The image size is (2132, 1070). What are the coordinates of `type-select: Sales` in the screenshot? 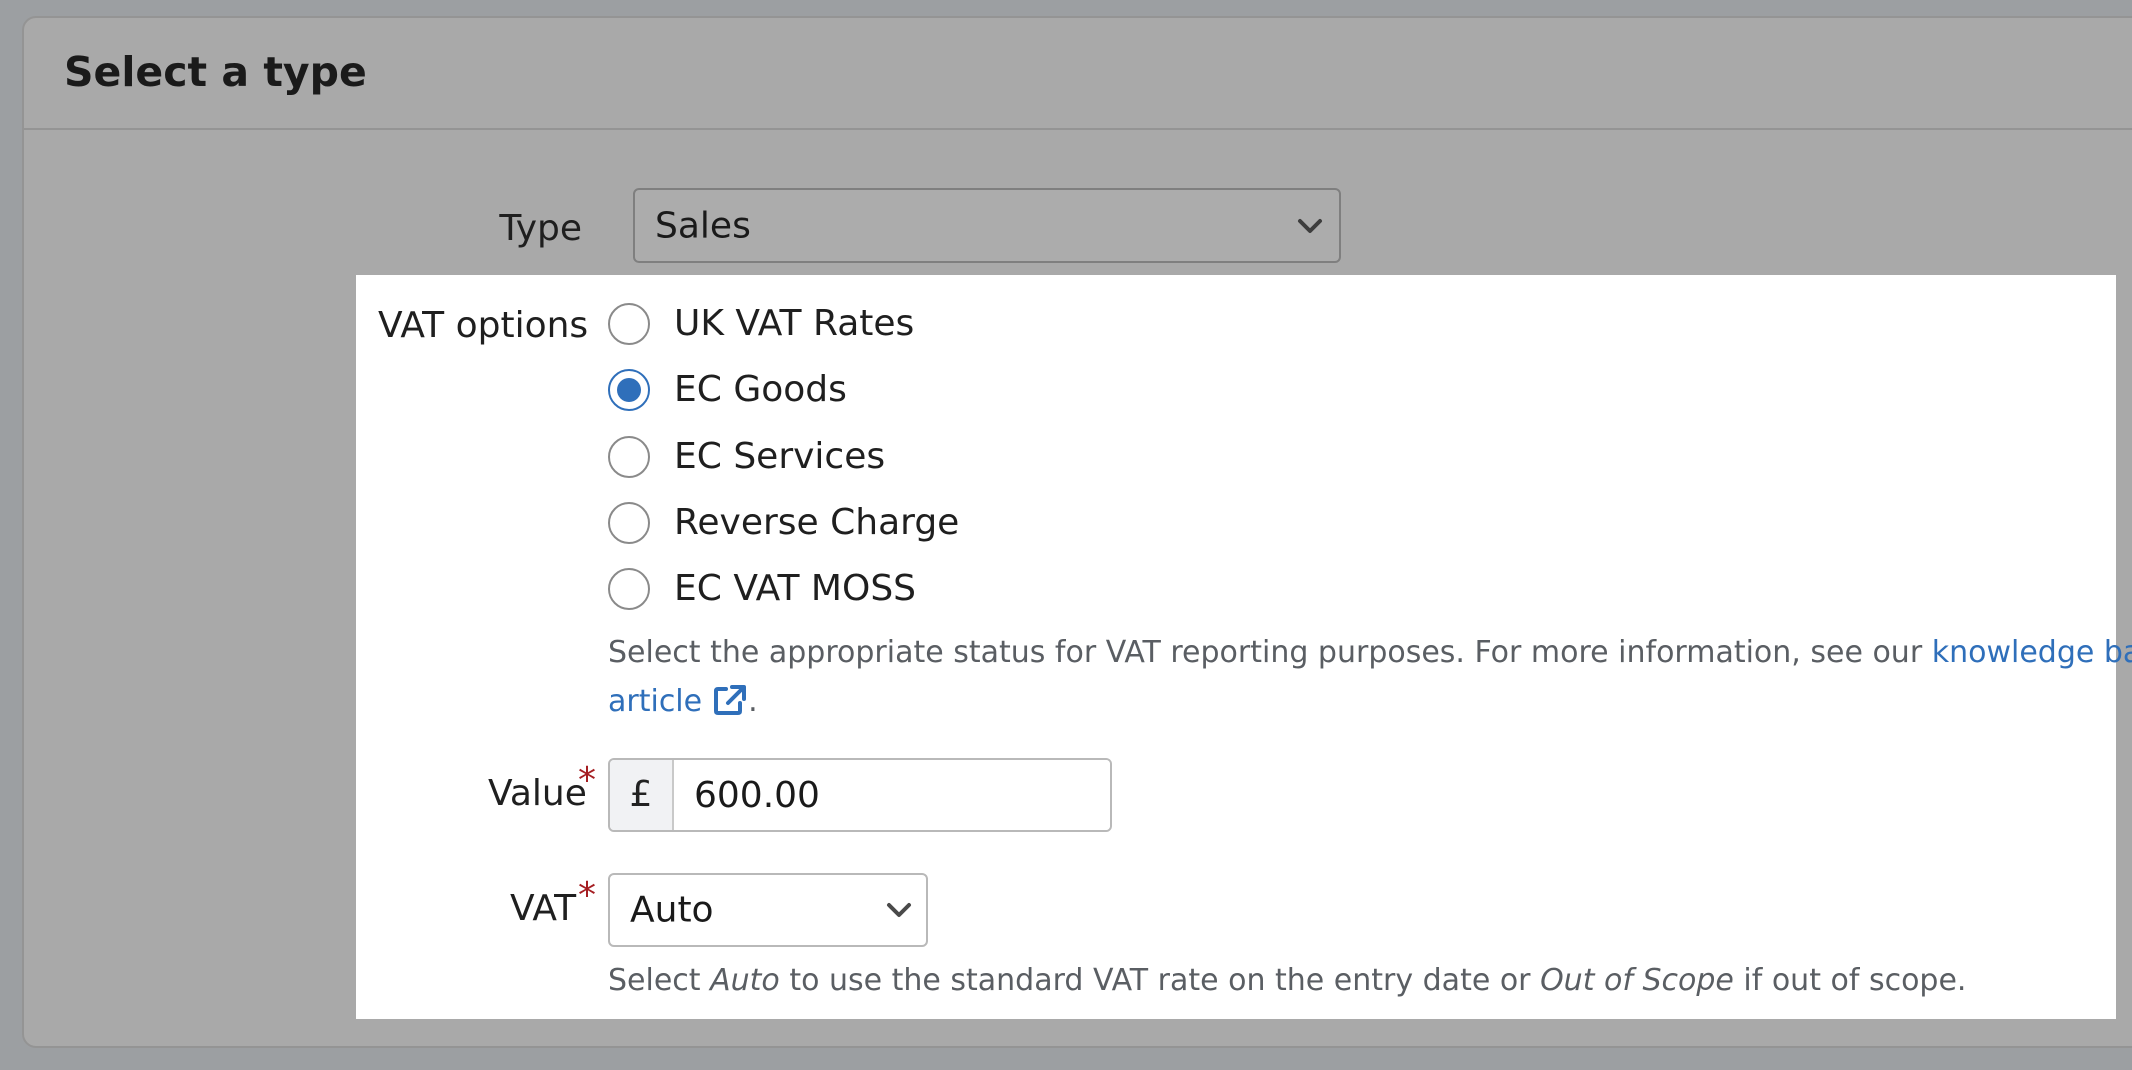 It's located at (987, 225).